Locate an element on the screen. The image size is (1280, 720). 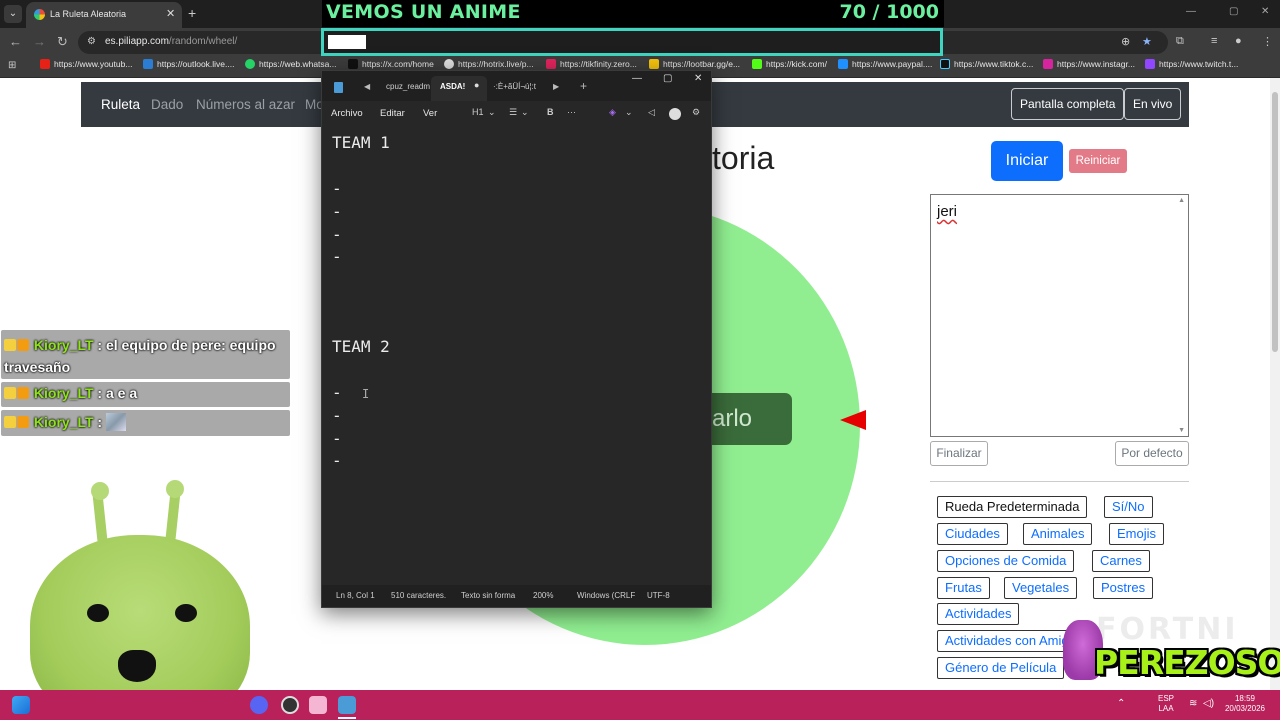
nav-link-dado: Dado is located at coordinates (167, 104).